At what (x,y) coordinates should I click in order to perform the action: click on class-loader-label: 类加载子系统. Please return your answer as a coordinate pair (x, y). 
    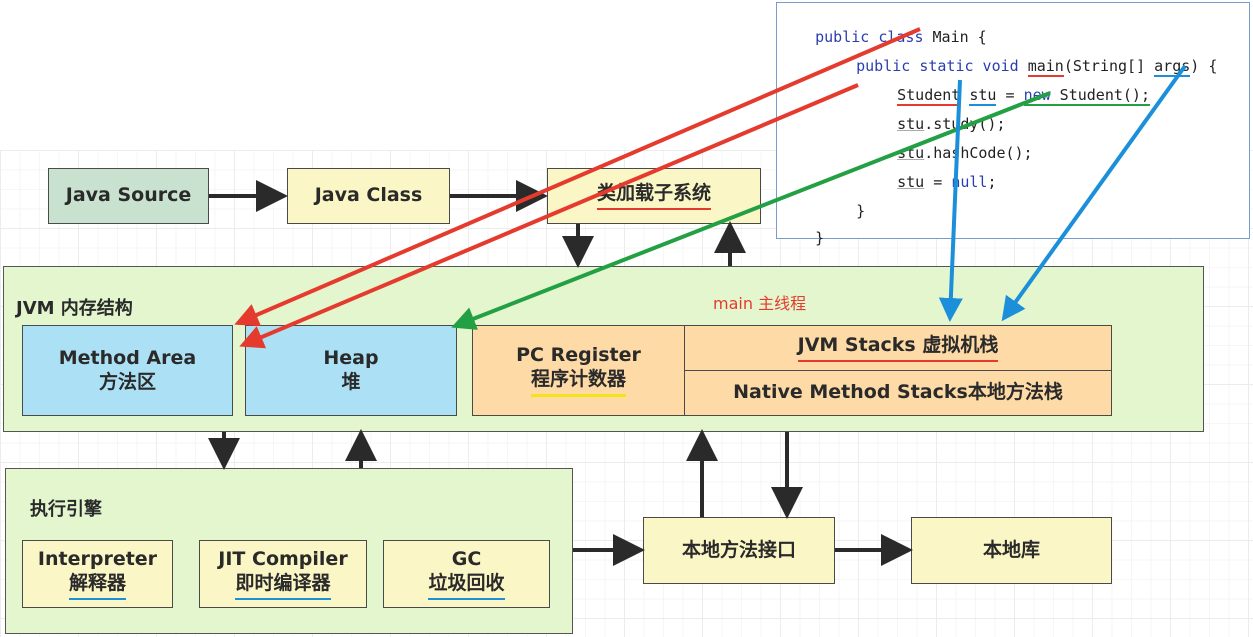
    Looking at the image, I should click on (653, 196).